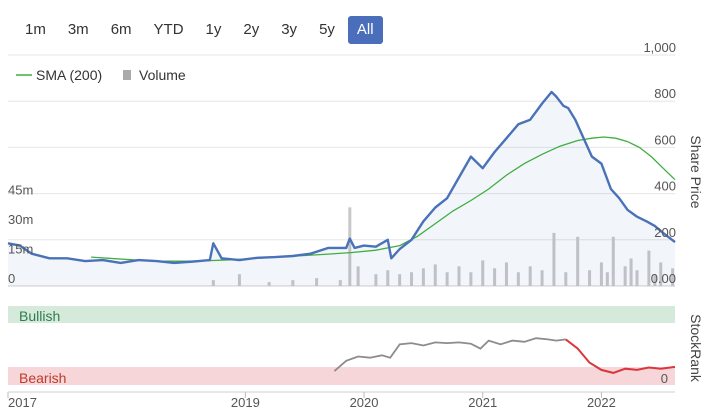  What do you see at coordinates (20, 219) in the screenshot?
I see `volume-tick-label: 30m` at bounding box center [20, 219].